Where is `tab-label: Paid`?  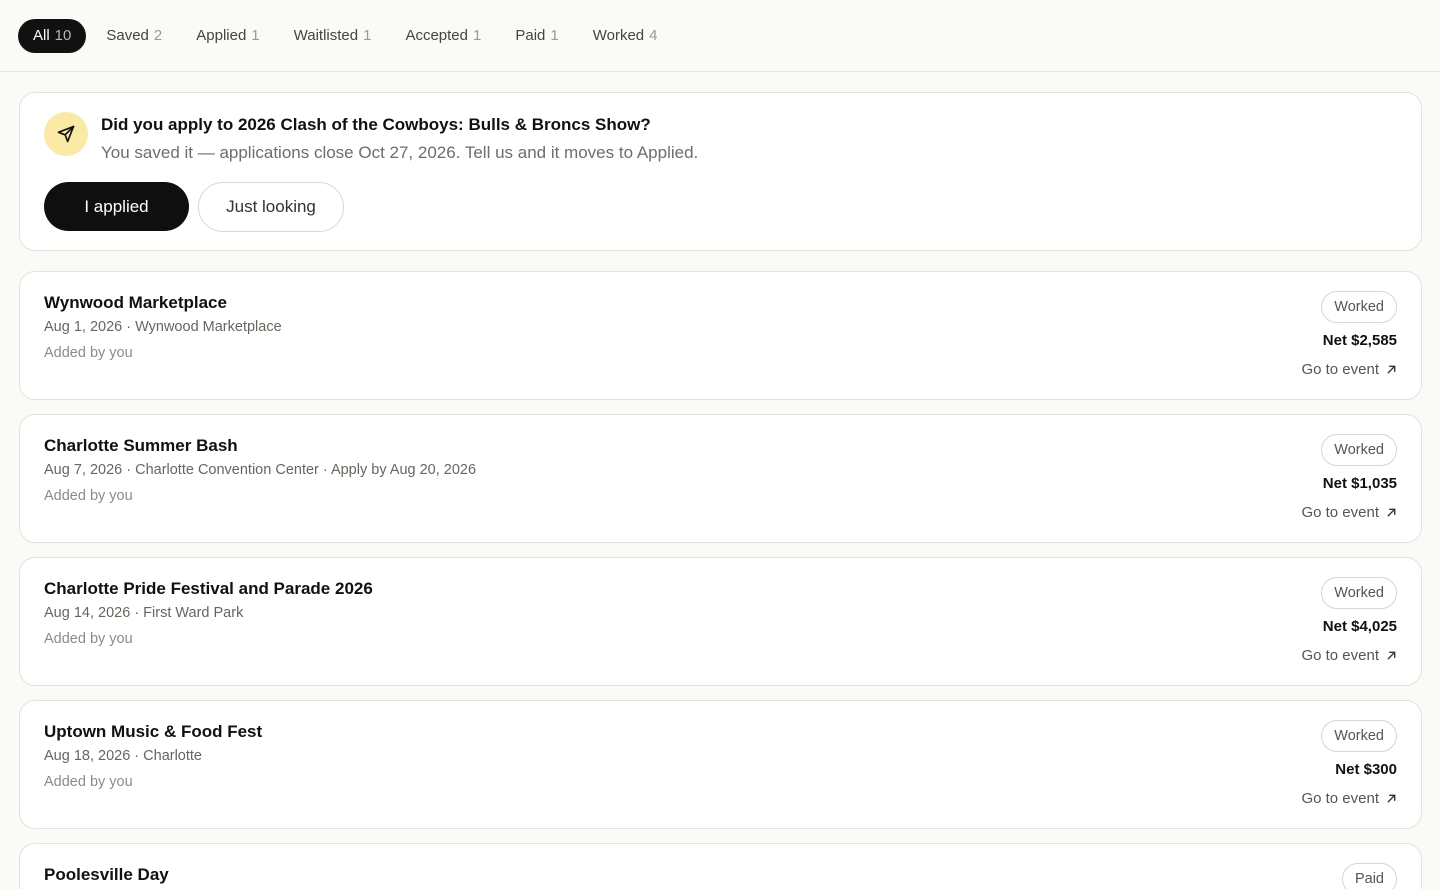
tab-label: Paid is located at coordinates (530, 35).